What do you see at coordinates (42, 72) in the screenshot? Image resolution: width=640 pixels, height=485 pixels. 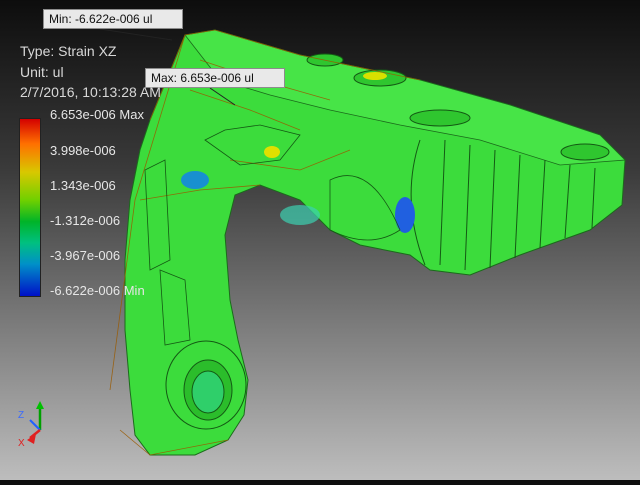 I see `result-unit: Unit: ul` at bounding box center [42, 72].